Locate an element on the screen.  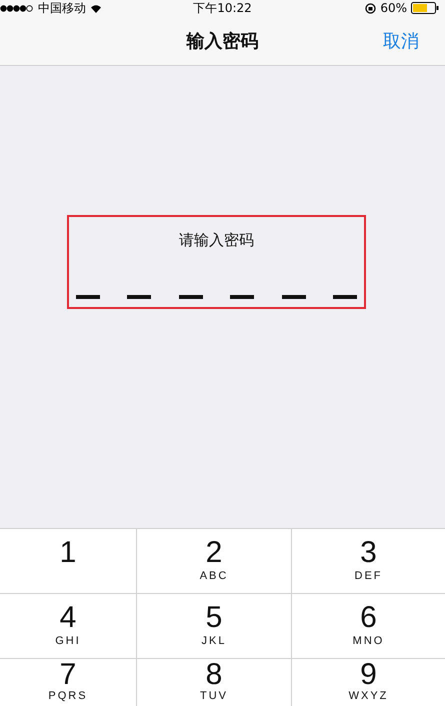
keypad-key: 4 GHI is located at coordinates (68, 625).